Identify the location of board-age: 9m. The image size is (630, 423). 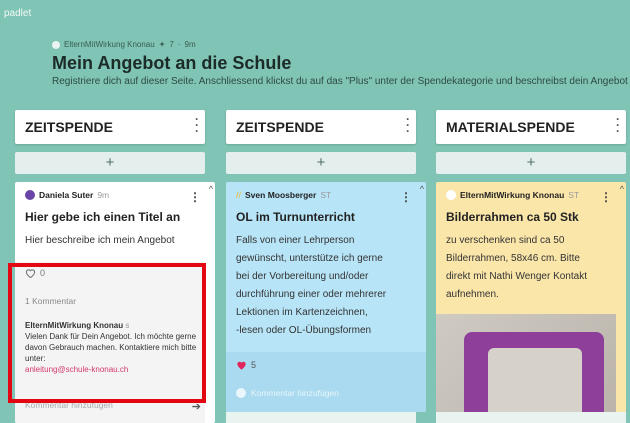
(190, 44).